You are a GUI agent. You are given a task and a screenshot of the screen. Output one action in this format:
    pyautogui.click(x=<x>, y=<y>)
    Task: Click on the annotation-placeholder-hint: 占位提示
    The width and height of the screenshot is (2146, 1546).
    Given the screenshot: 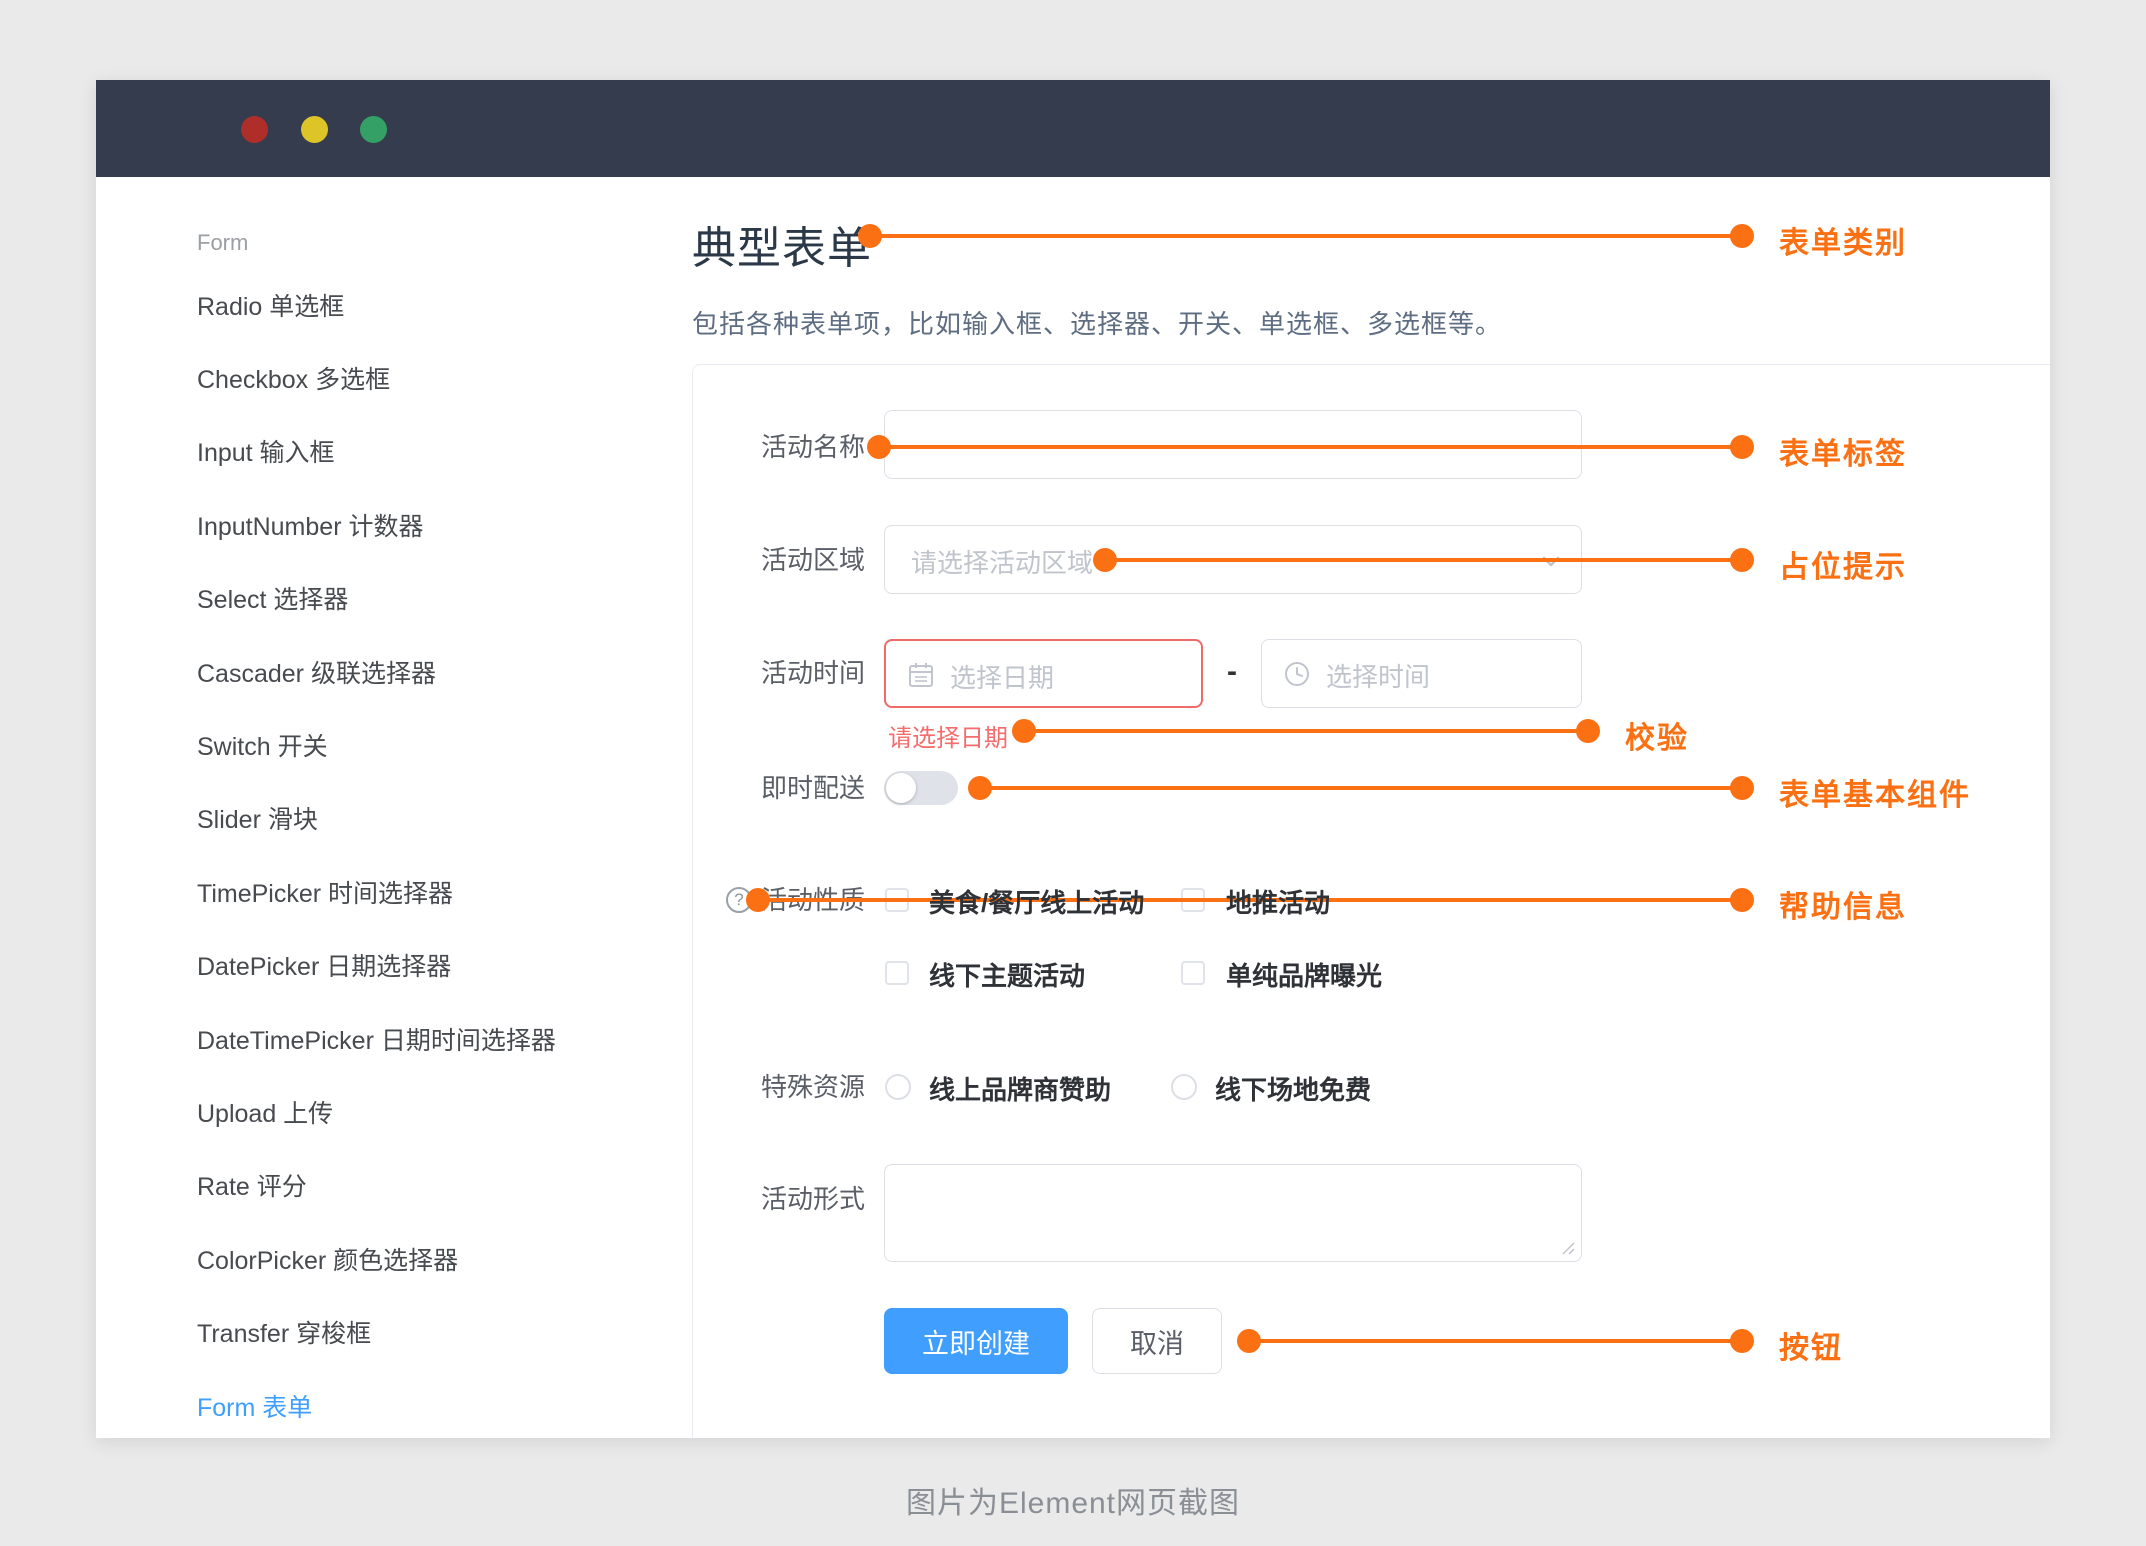 What is the action you would take?
    pyautogui.click(x=1843, y=567)
    